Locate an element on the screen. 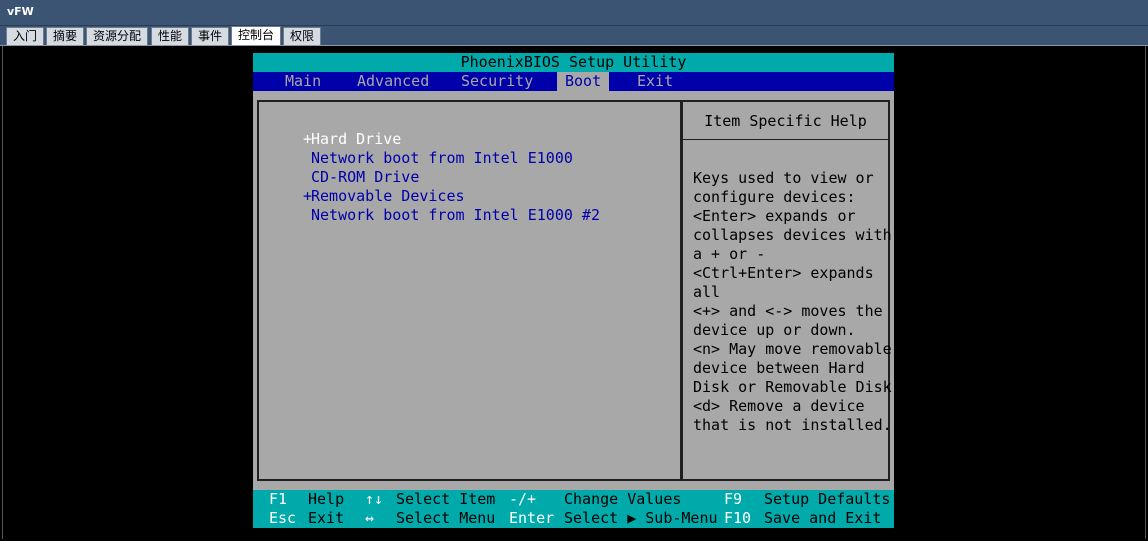  key-up-down-desc: Select Item is located at coordinates (446, 499).